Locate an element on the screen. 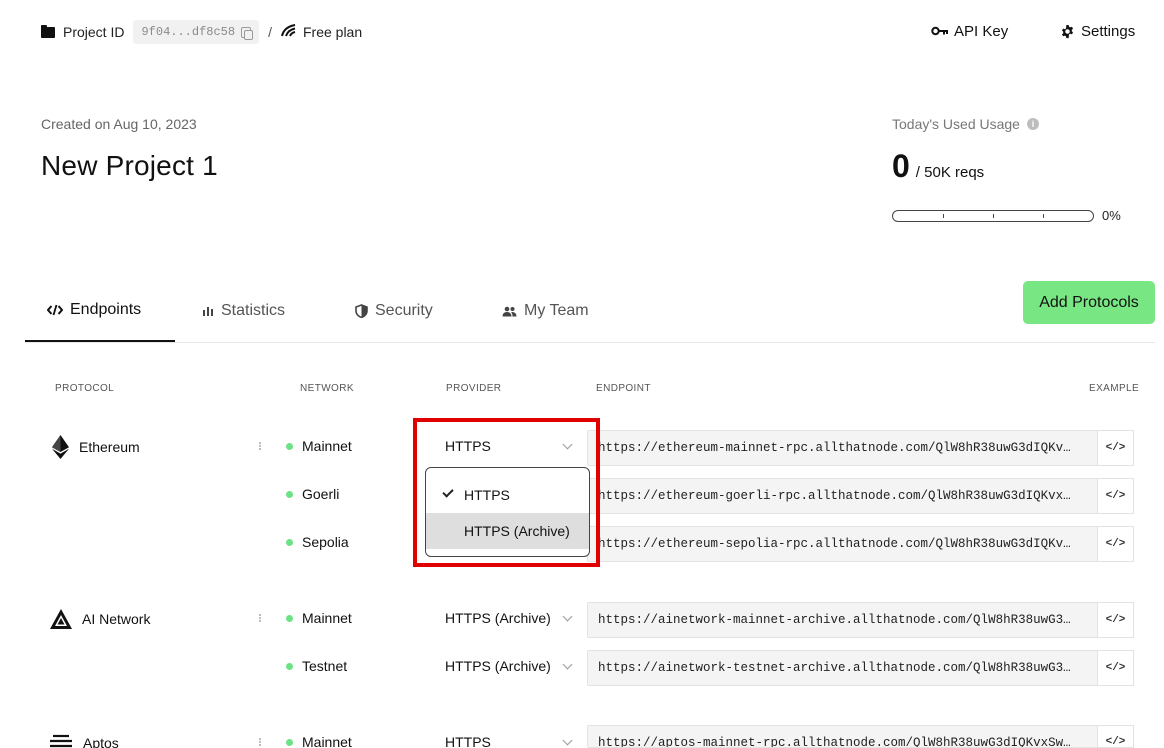 This screenshot has height=748, width=1164. protocol-ethereum: Ethereum is located at coordinates (96, 447).